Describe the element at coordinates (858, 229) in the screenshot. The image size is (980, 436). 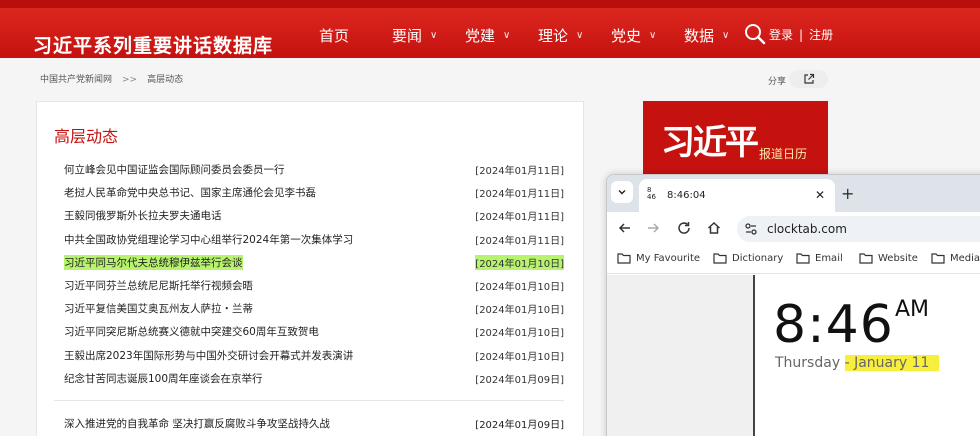
I see `address-bar: clocktab.com` at that location.